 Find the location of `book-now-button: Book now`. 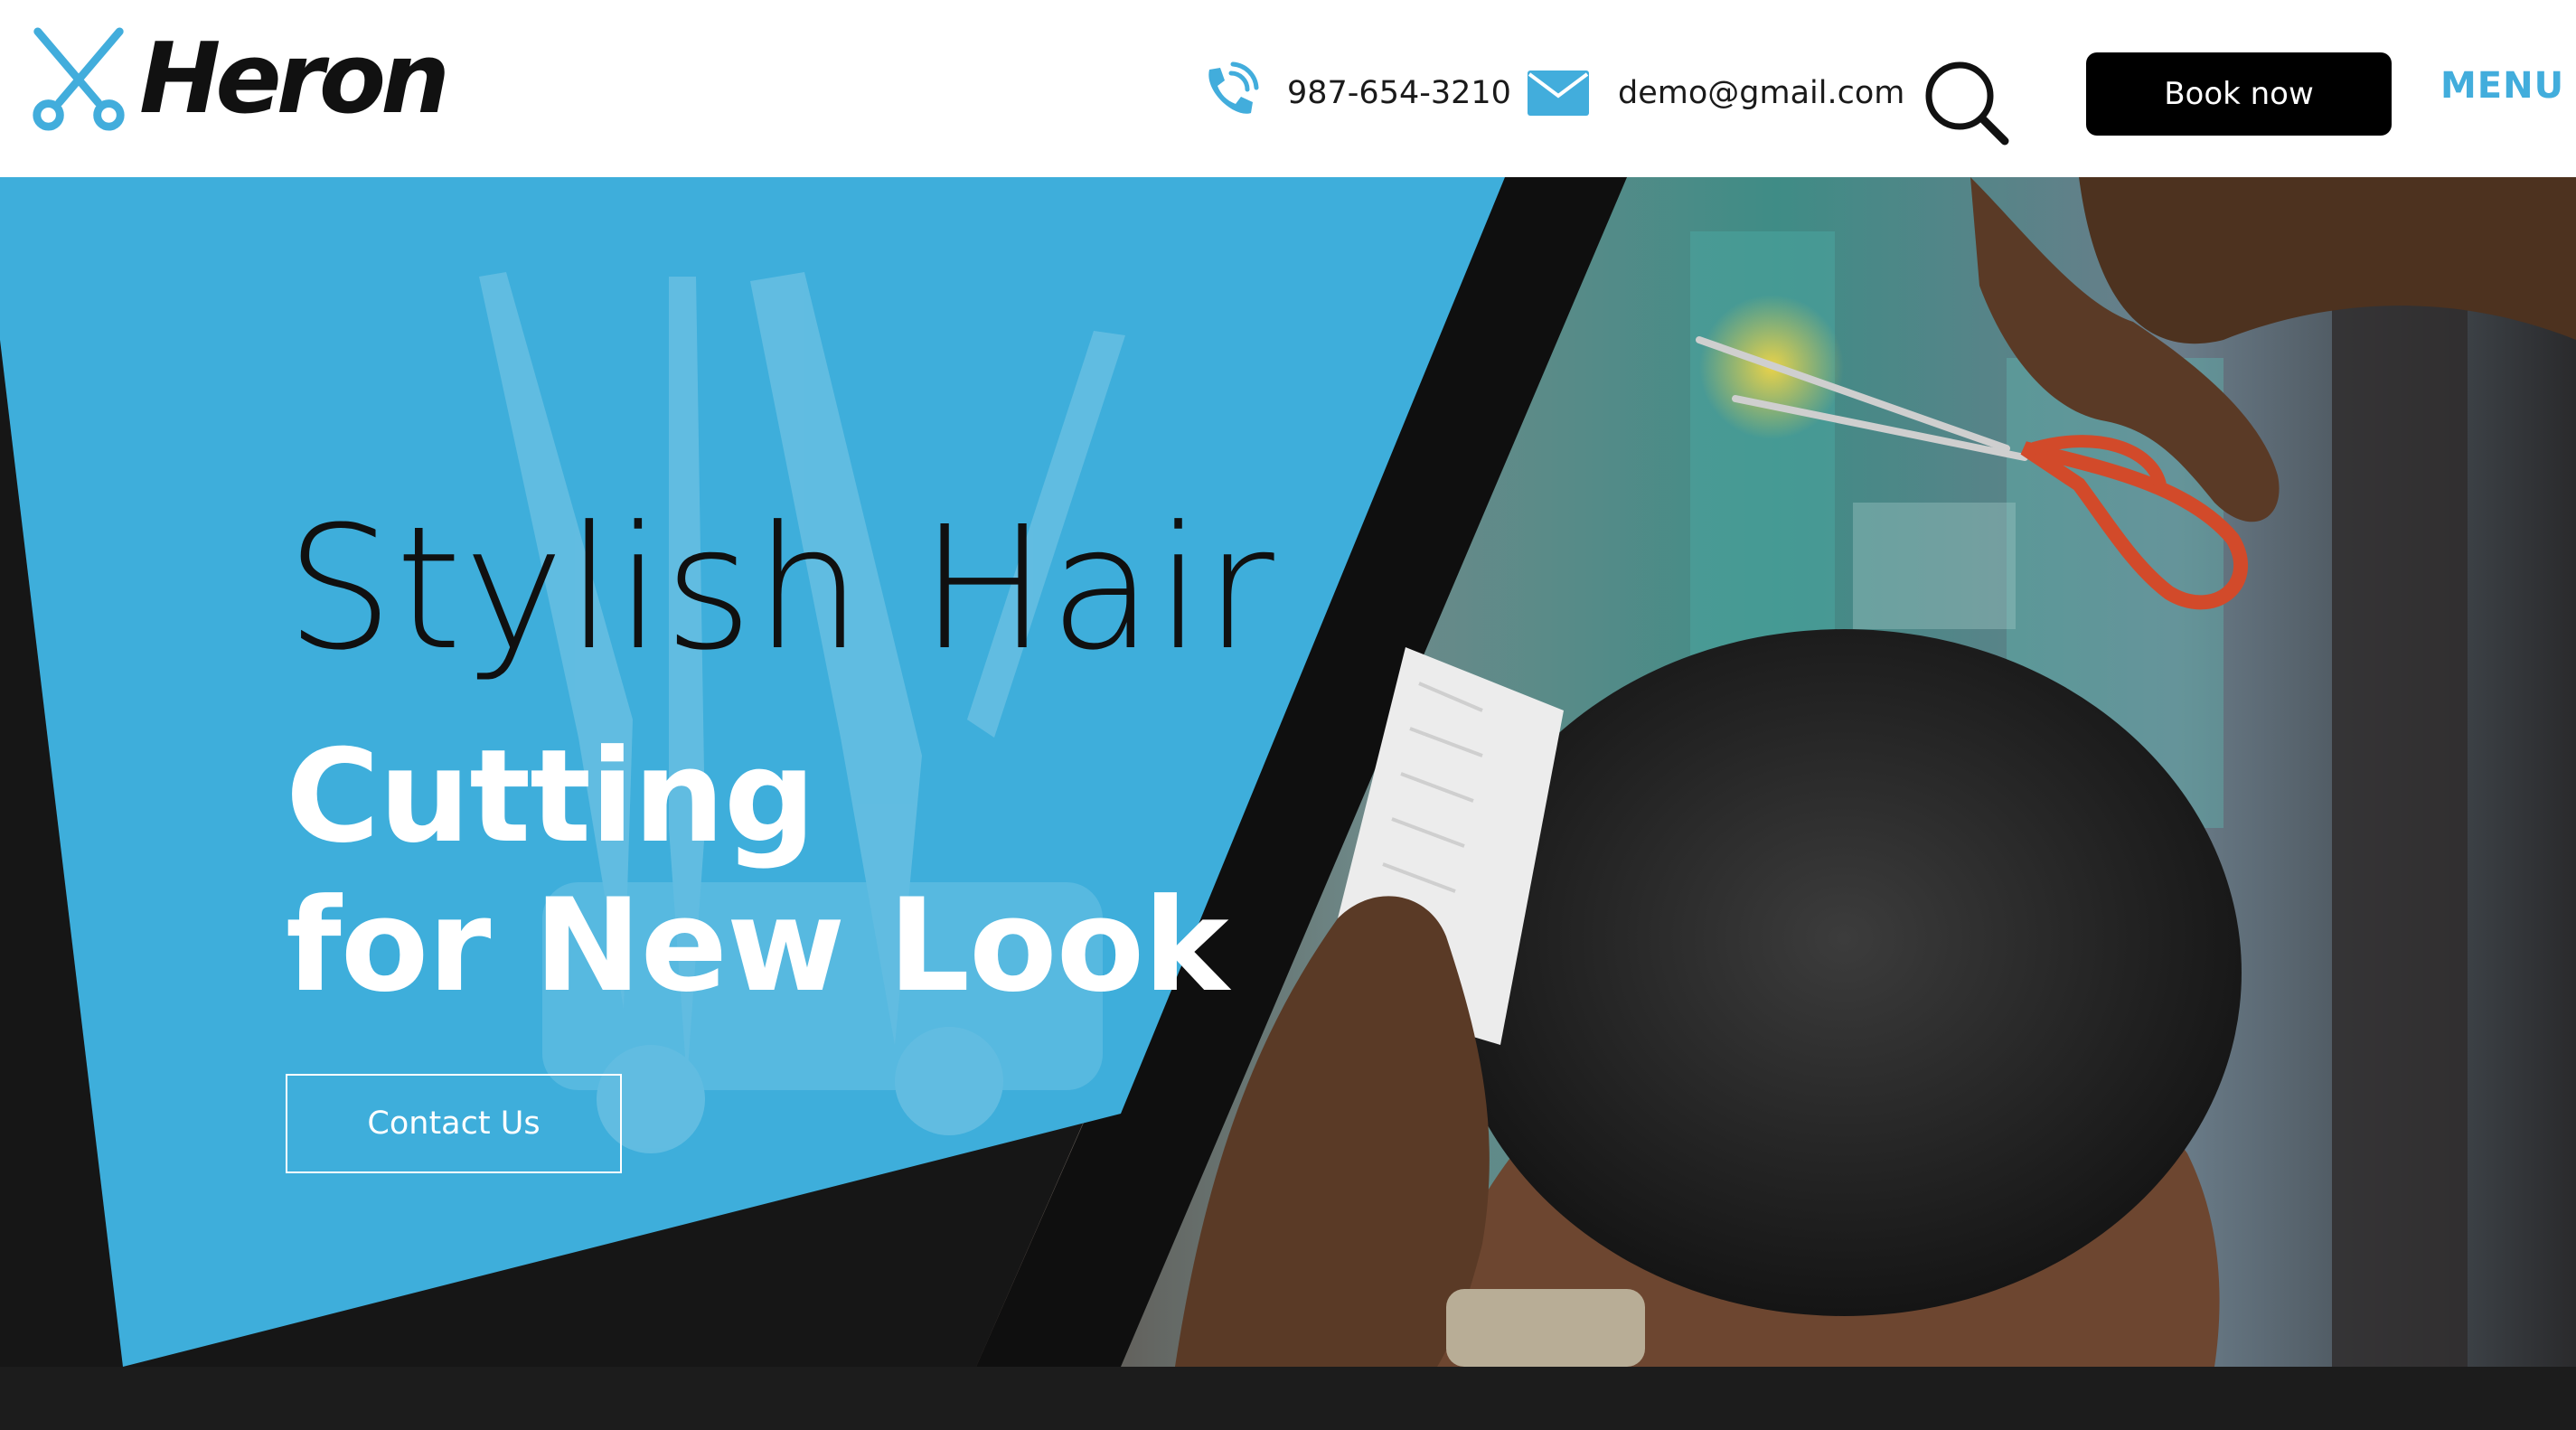

book-now-button: Book now is located at coordinates (2239, 94).